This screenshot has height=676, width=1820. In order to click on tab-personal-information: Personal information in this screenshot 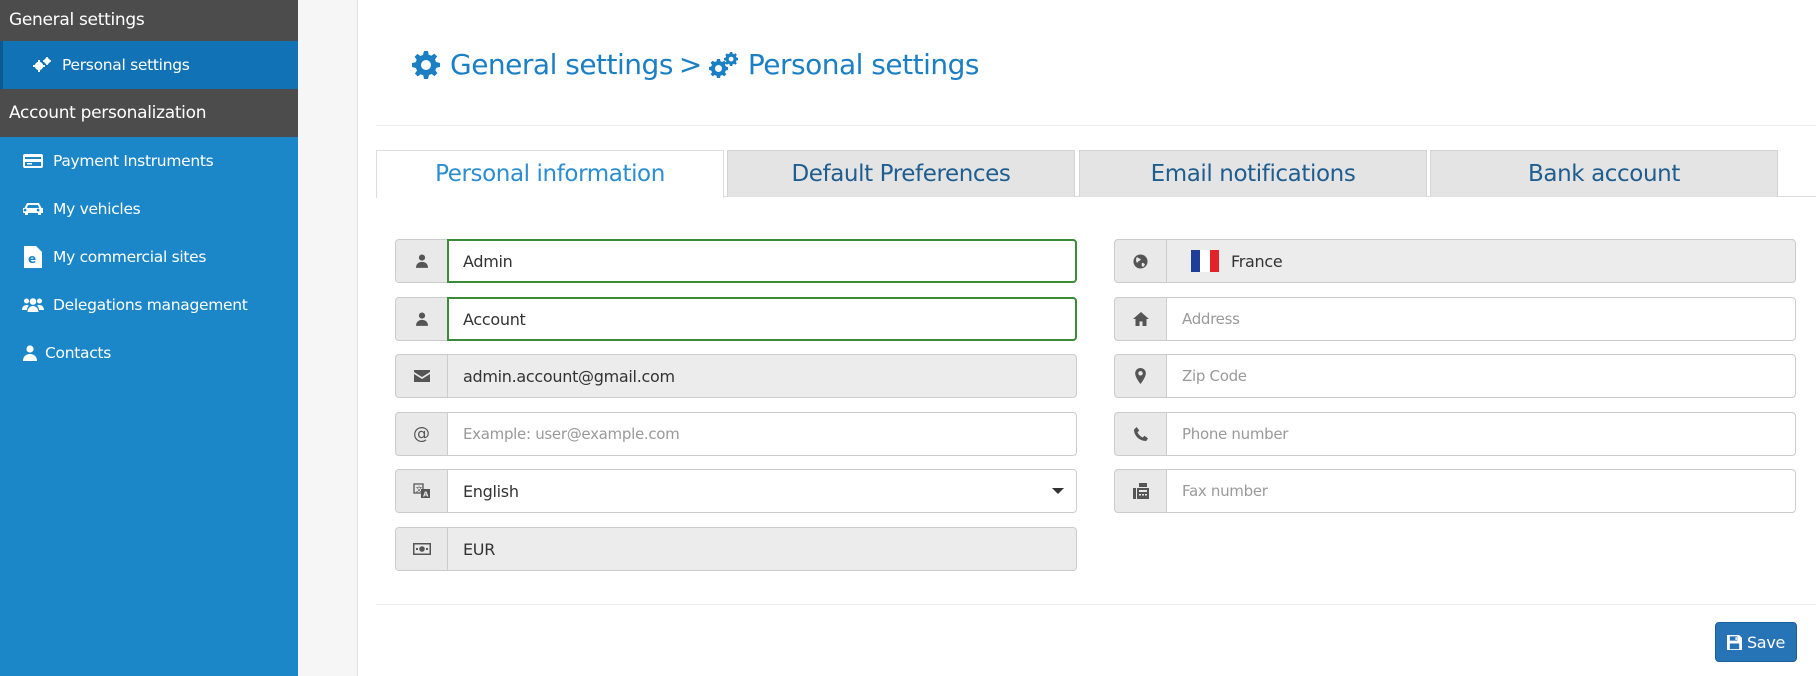, I will do `click(550, 174)`.